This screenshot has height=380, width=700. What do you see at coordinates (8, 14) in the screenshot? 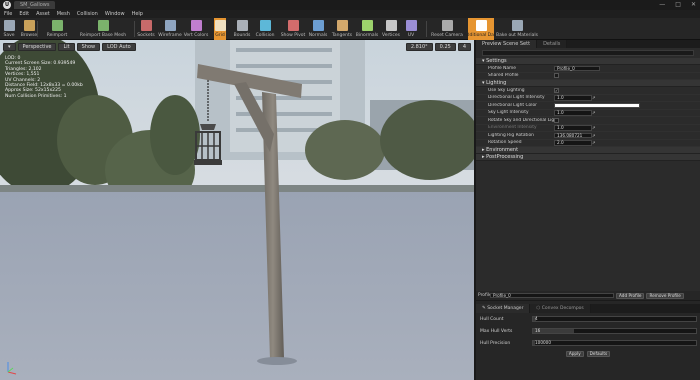
I see `menu-file: File` at bounding box center [8, 14].